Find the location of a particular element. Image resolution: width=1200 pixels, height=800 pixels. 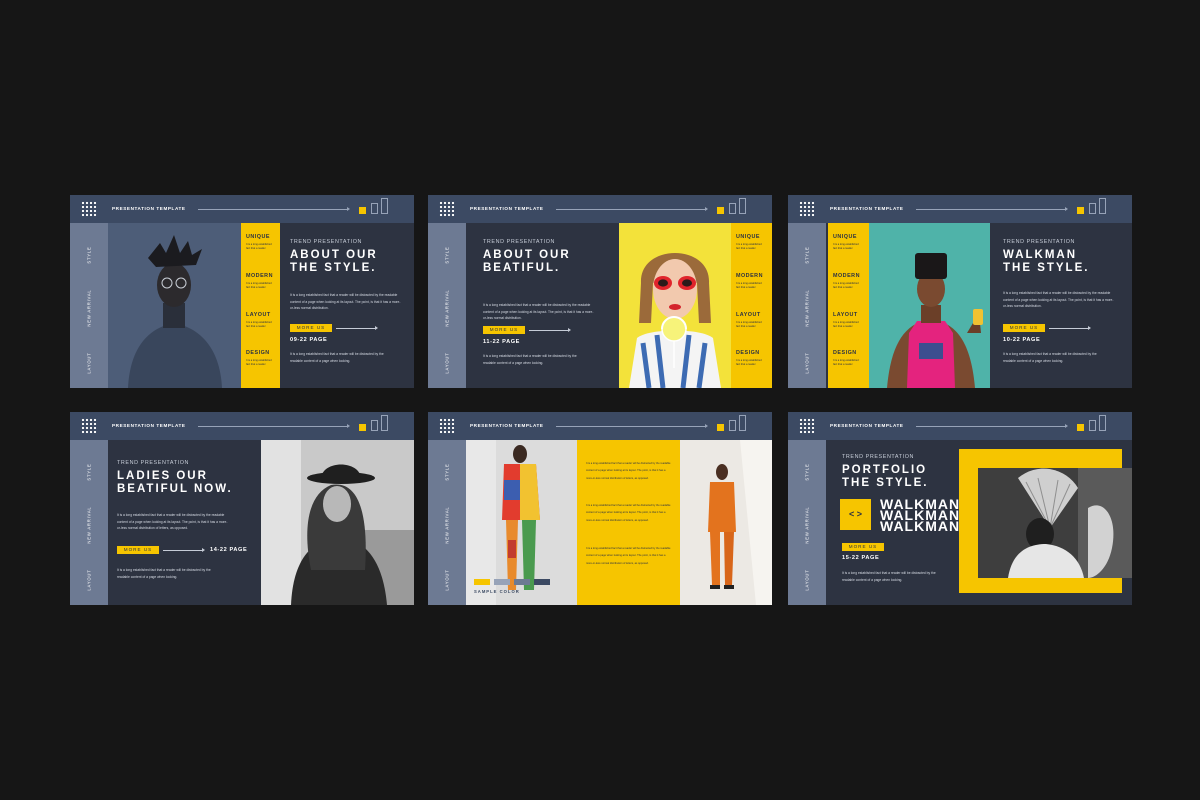

slide-title-line2: THE STYLE. is located at coordinates (885, 483).